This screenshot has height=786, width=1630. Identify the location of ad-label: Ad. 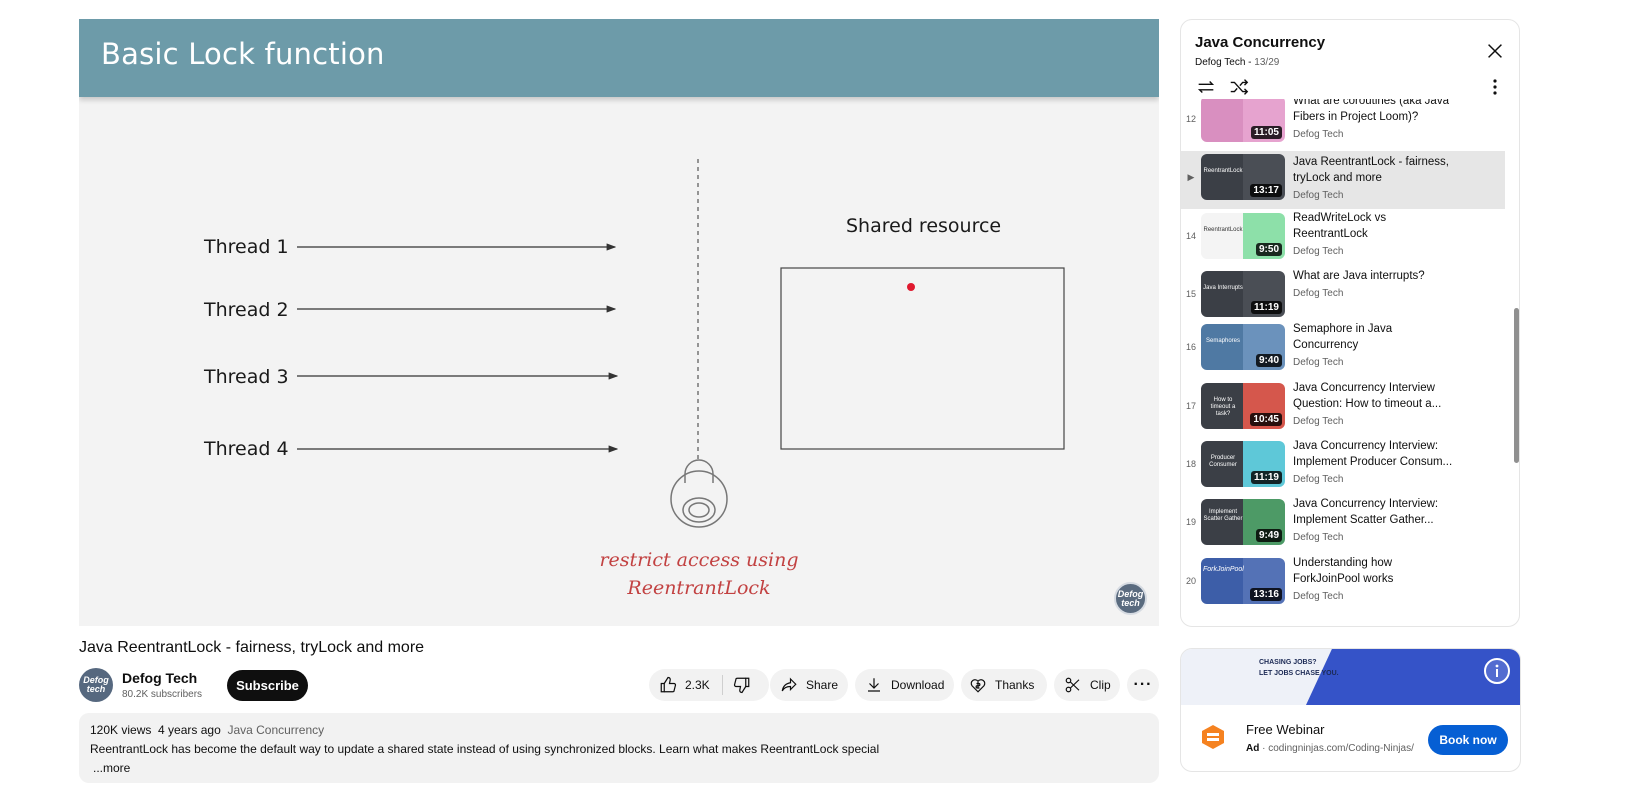
(1253, 748).